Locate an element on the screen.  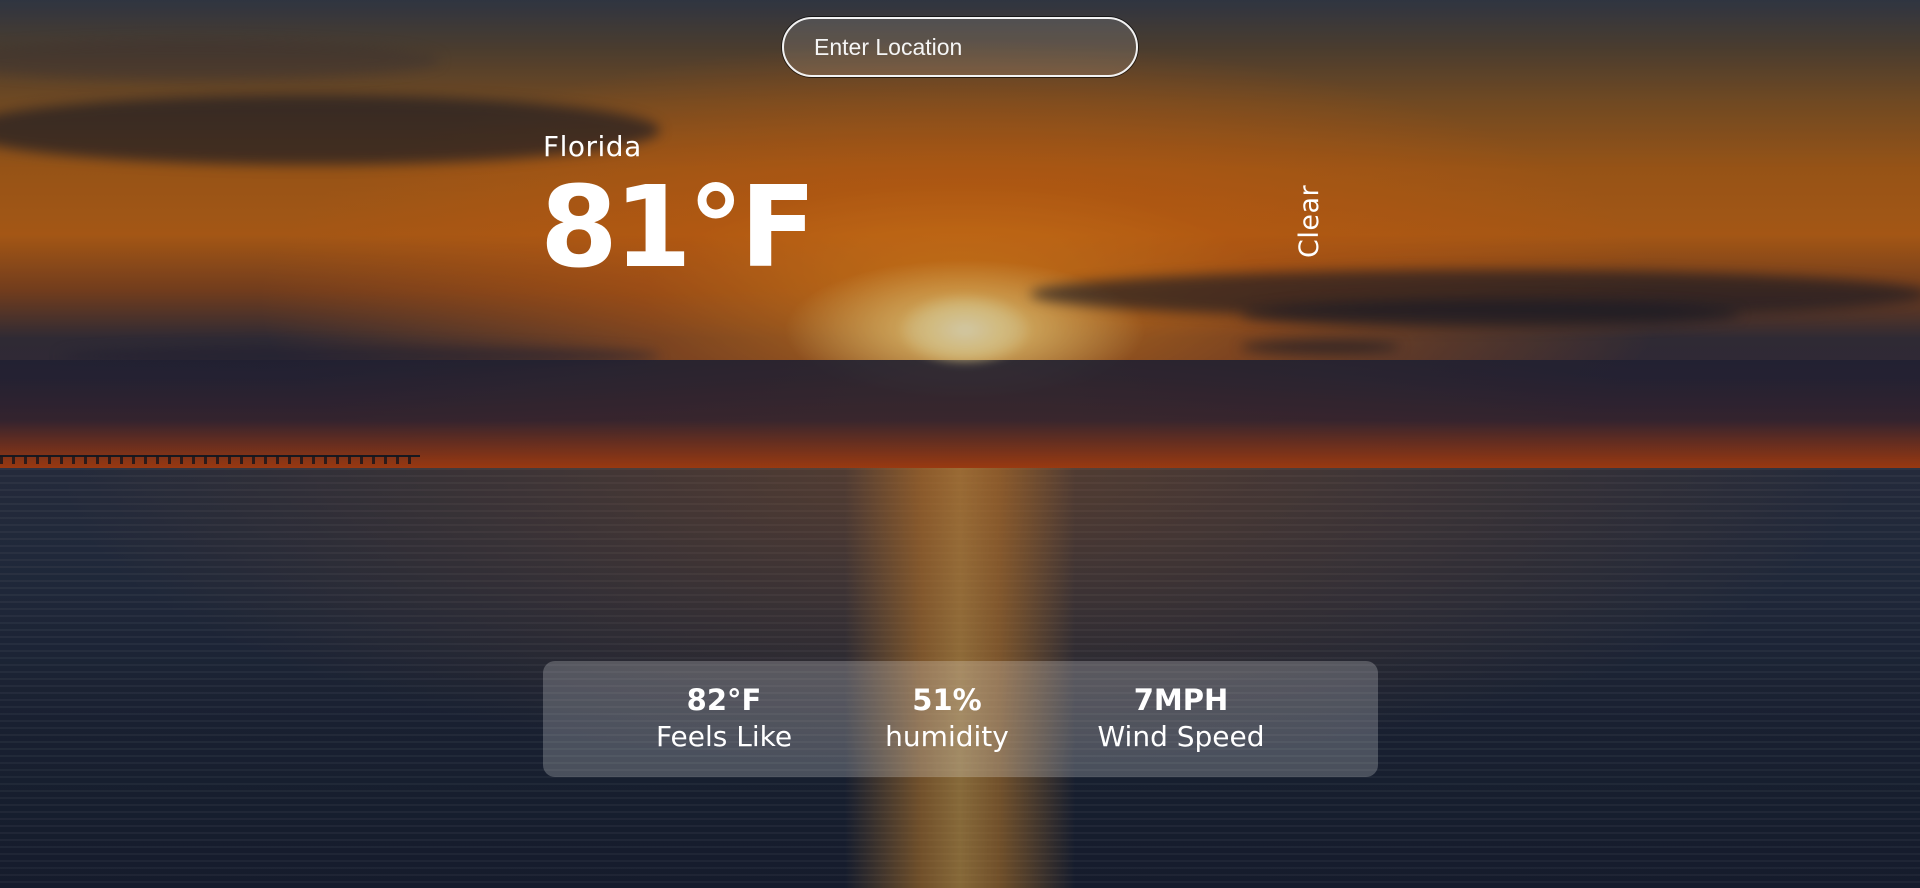
humidity-stat: 51% humidity is located at coordinates (947, 719).